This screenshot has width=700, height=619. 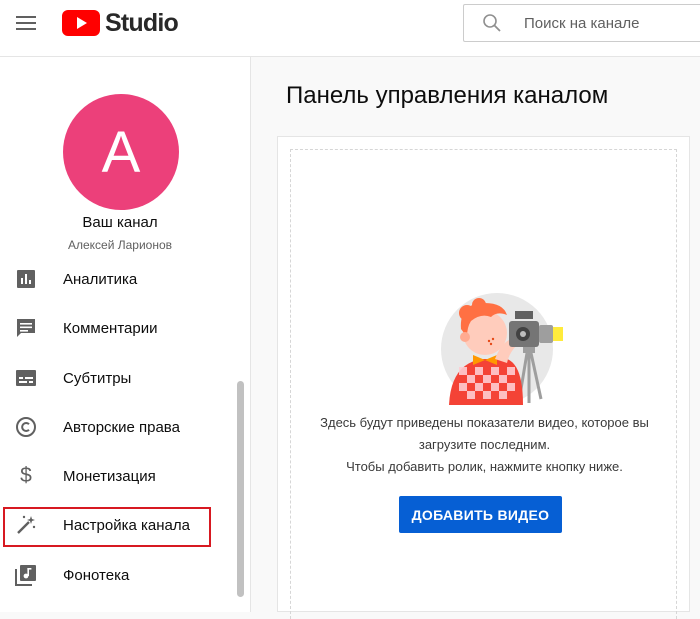 What do you see at coordinates (502, 349) in the screenshot?
I see `camera-operator-illustration` at bounding box center [502, 349].